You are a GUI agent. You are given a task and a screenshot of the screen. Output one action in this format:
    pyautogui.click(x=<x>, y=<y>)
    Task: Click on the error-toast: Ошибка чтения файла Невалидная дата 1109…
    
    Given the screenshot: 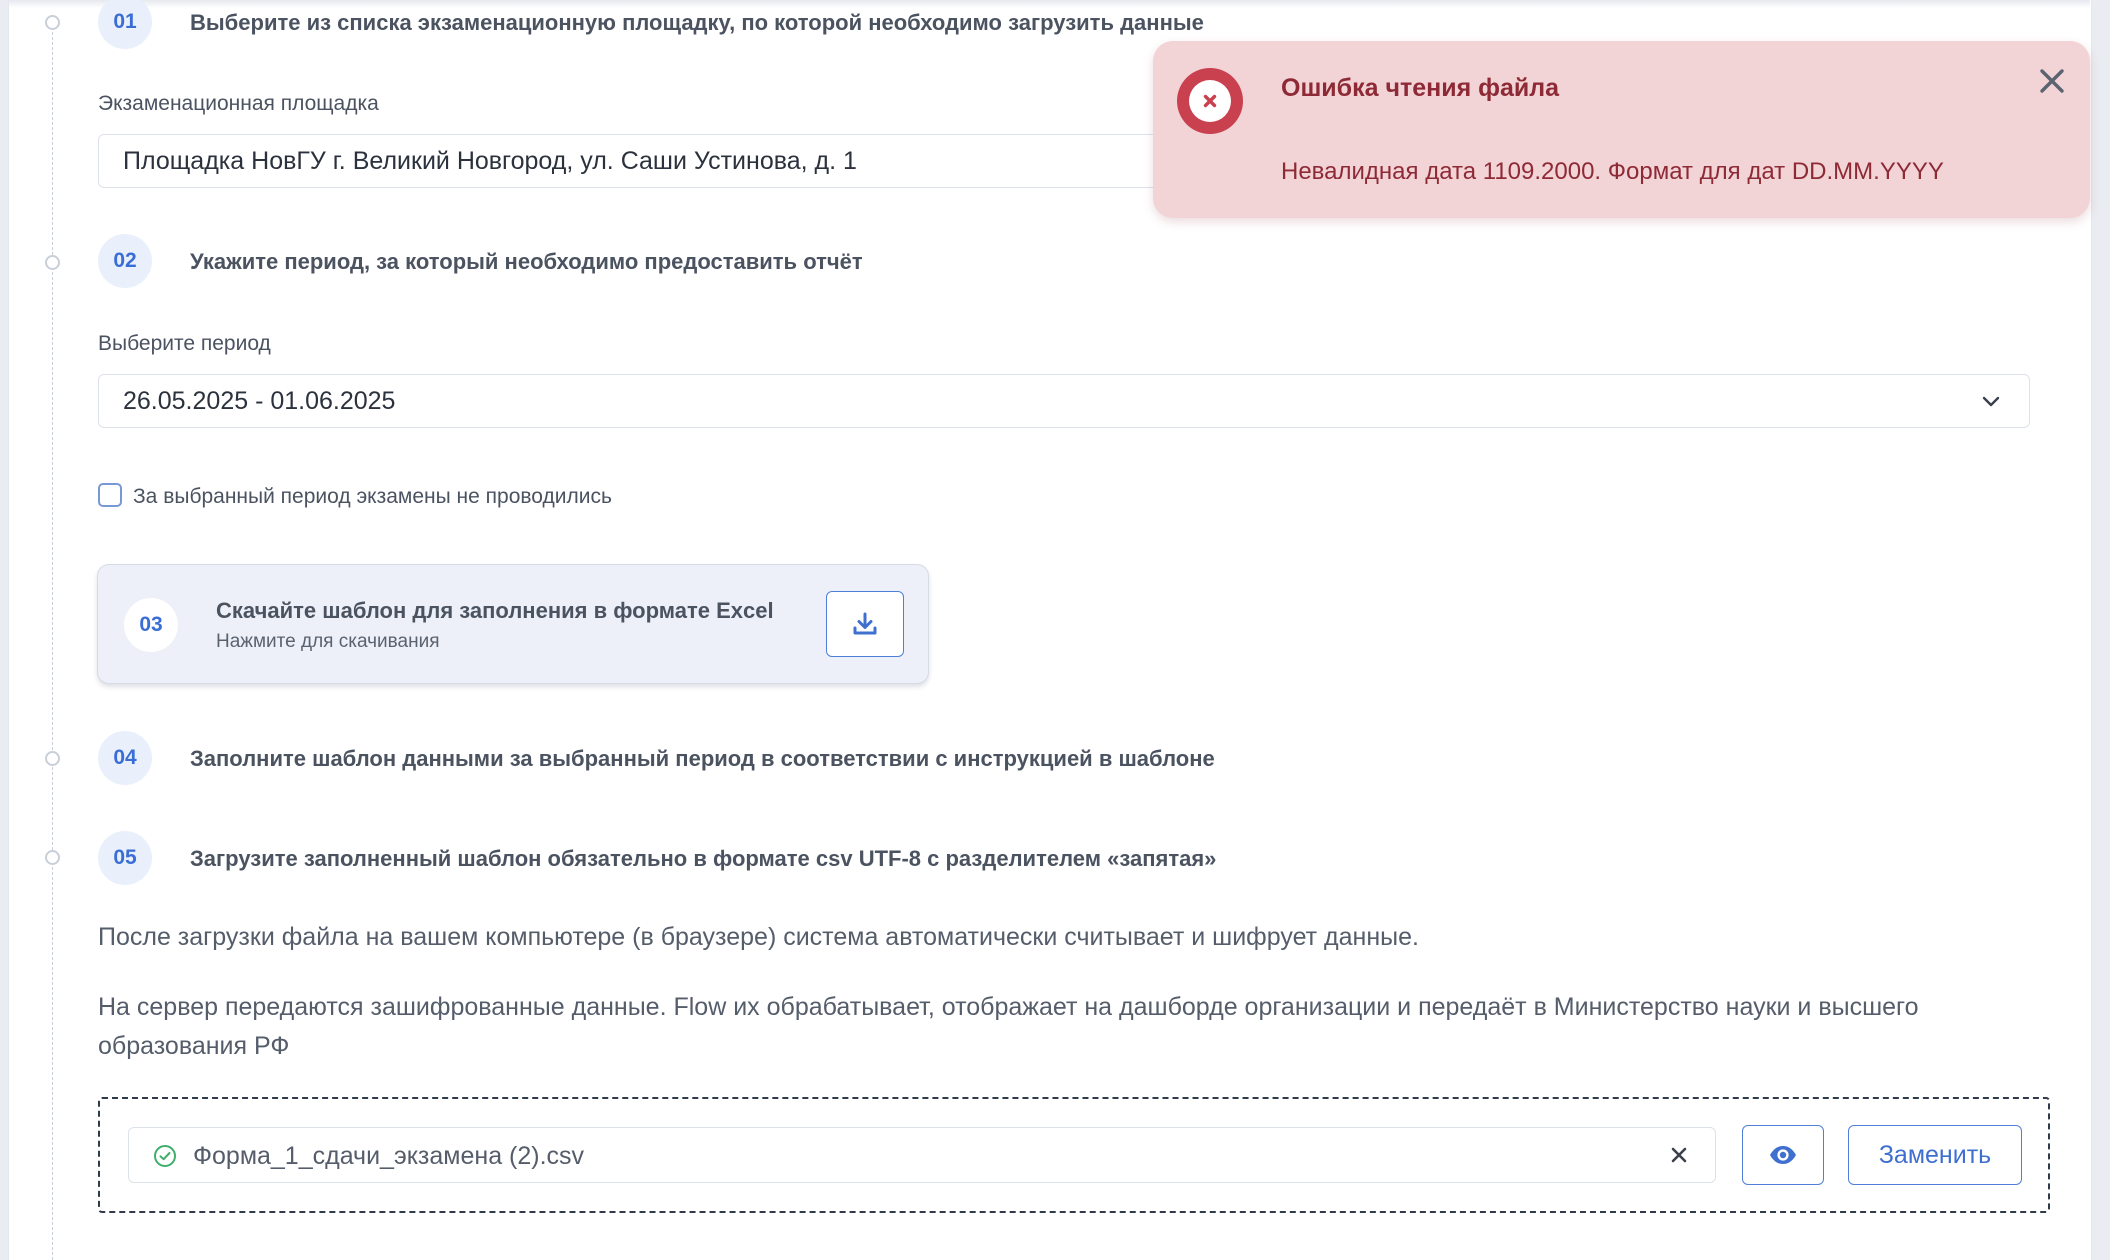 What is the action you would take?
    pyautogui.click(x=1621, y=129)
    